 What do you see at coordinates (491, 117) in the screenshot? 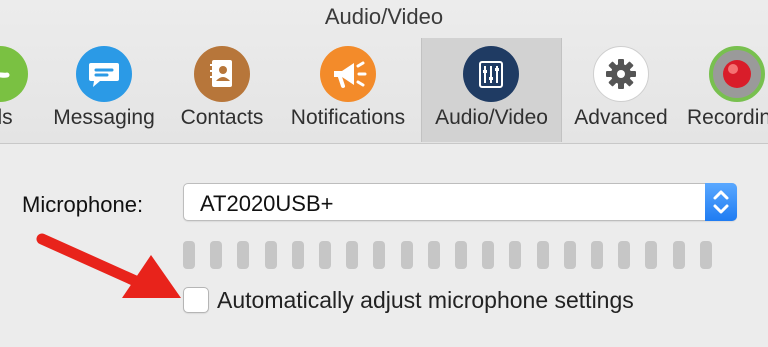
I see `tab-audio-video-label: Audio/Video` at bounding box center [491, 117].